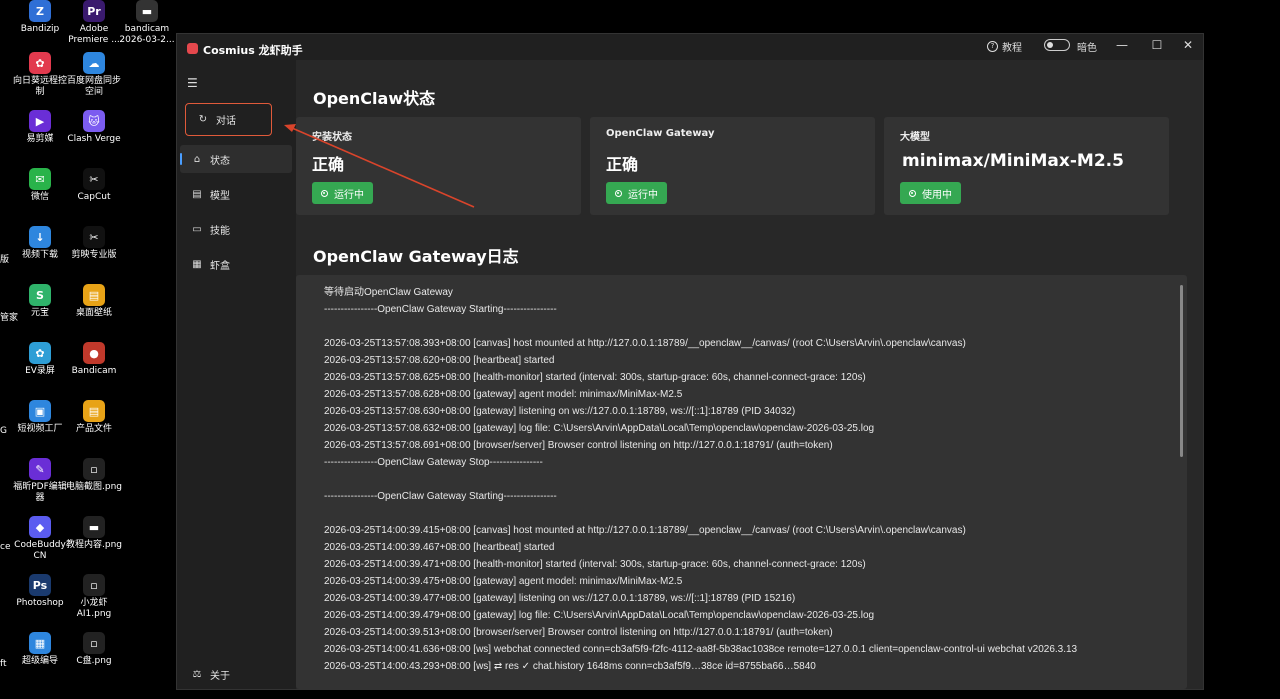 This screenshot has width=1280, height=699. I want to click on desktop-icon: ✂ 剪映专业版, so click(94, 243).